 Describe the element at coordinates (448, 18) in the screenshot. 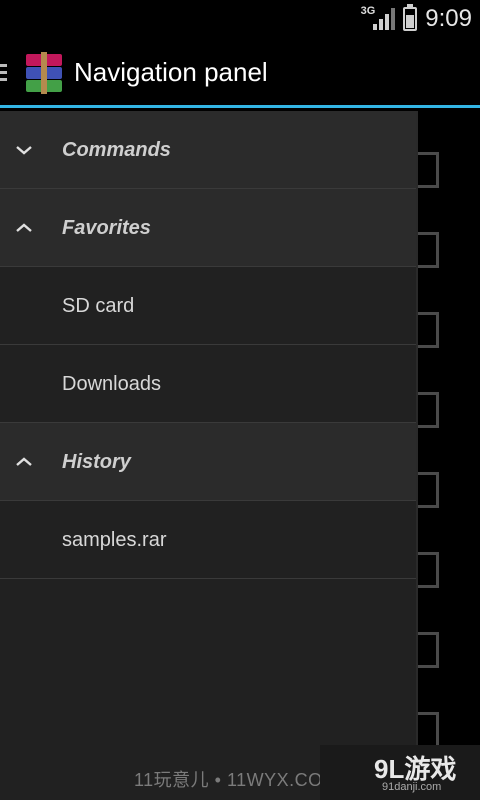

I see `status-time: 9:09` at that location.